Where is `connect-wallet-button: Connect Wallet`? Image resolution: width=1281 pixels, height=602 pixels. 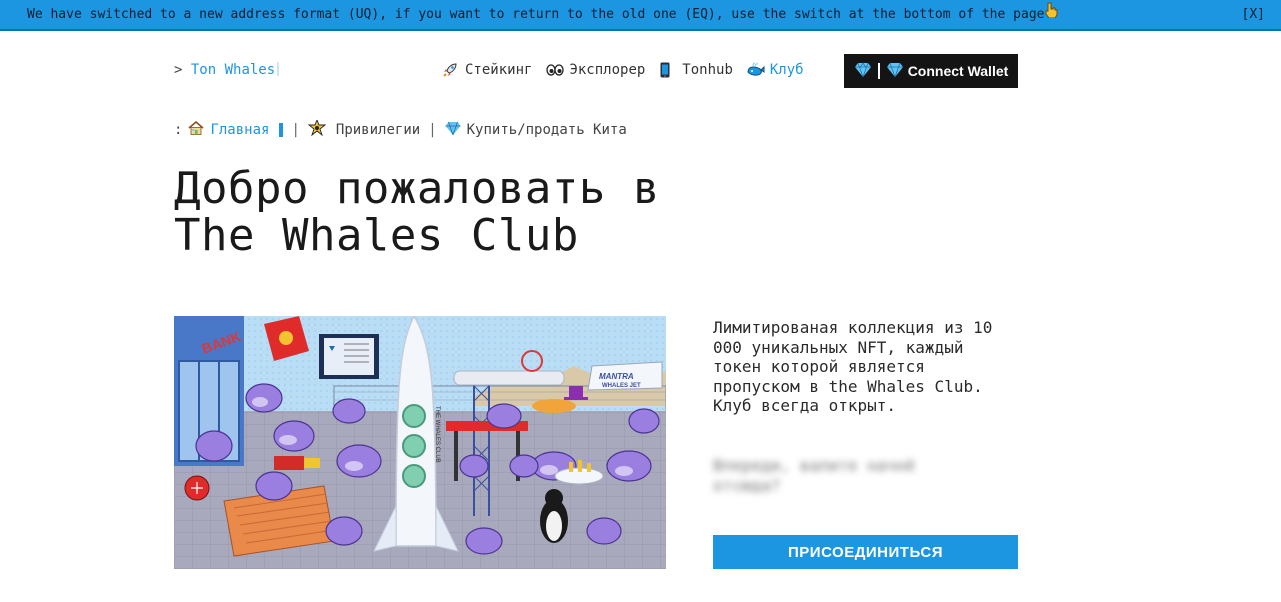 connect-wallet-button: Connect Wallet is located at coordinates (931, 71).